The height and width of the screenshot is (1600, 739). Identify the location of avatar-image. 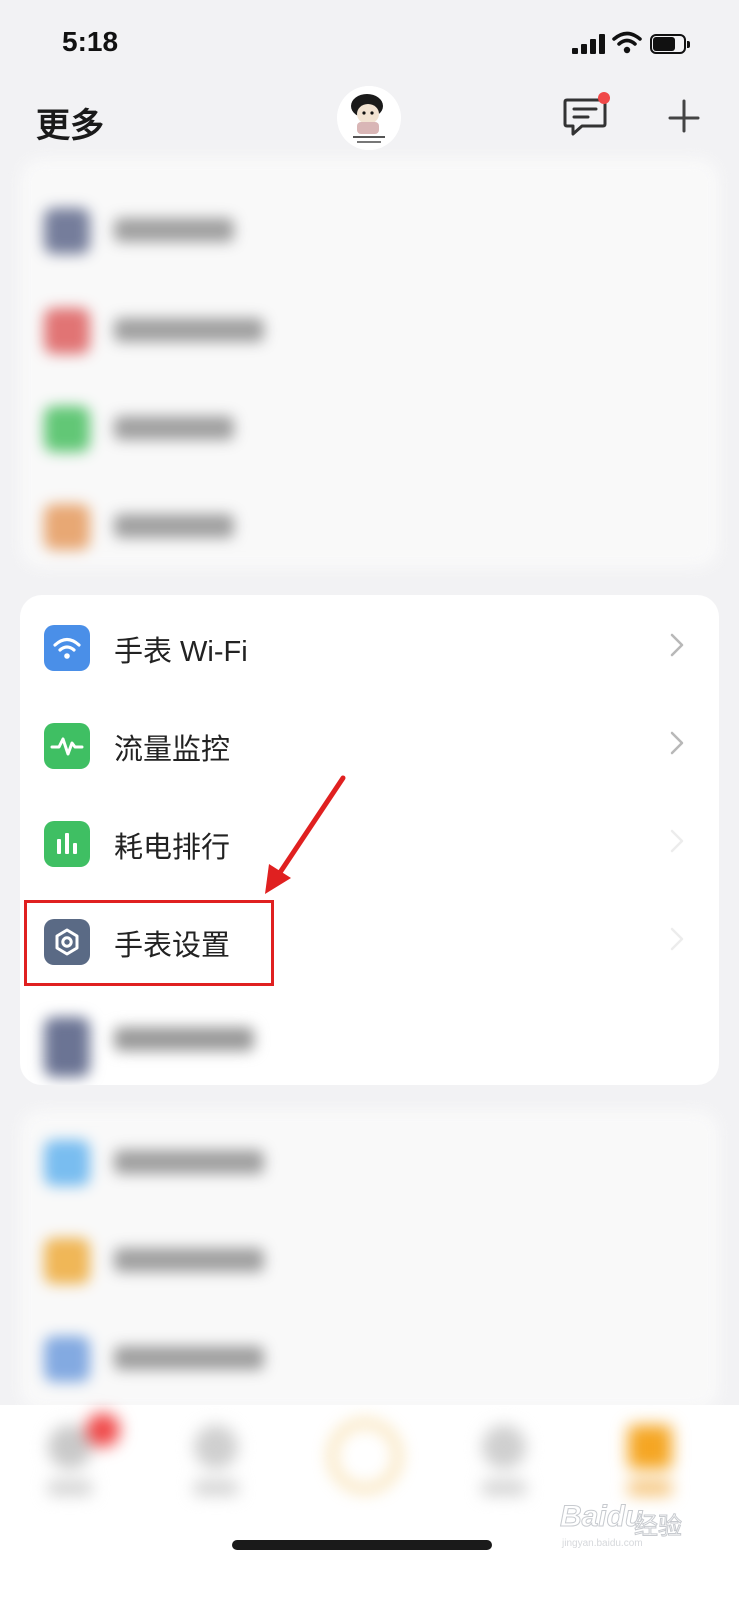
(369, 118).